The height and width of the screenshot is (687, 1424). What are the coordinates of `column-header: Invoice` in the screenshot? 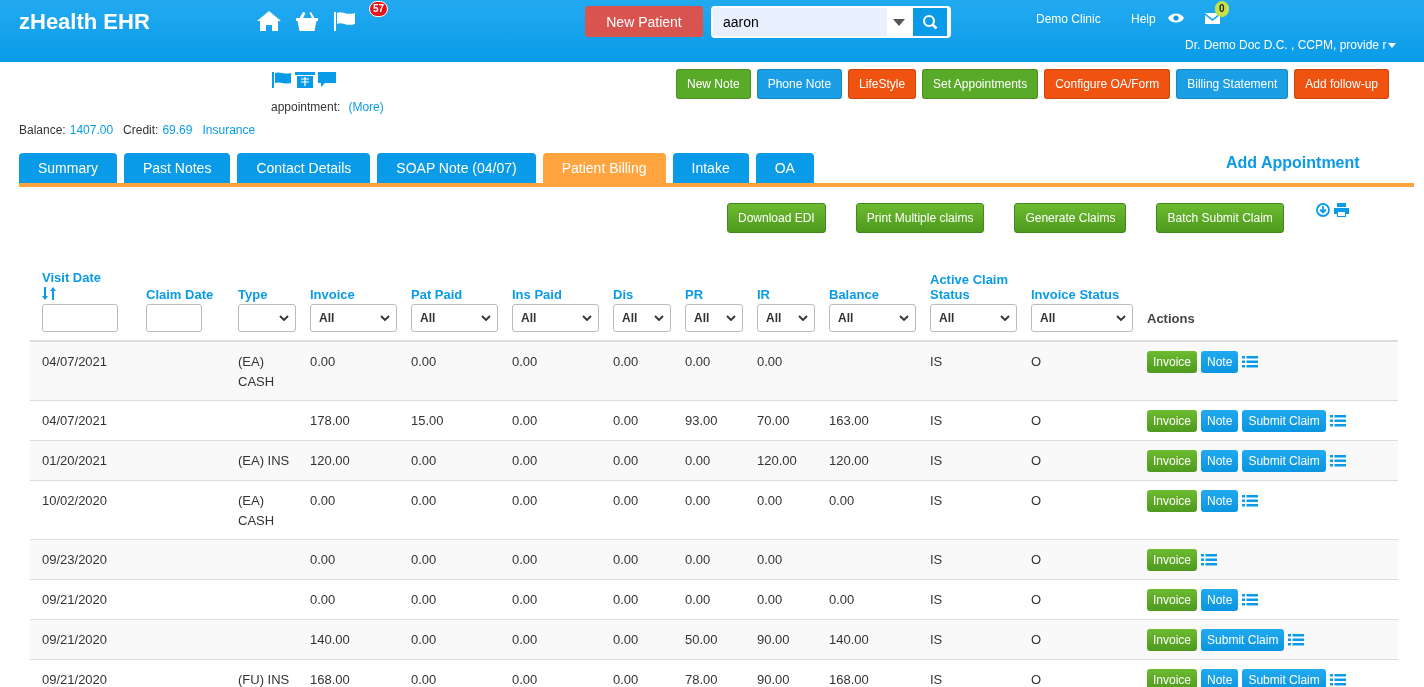 It's located at (354, 294).